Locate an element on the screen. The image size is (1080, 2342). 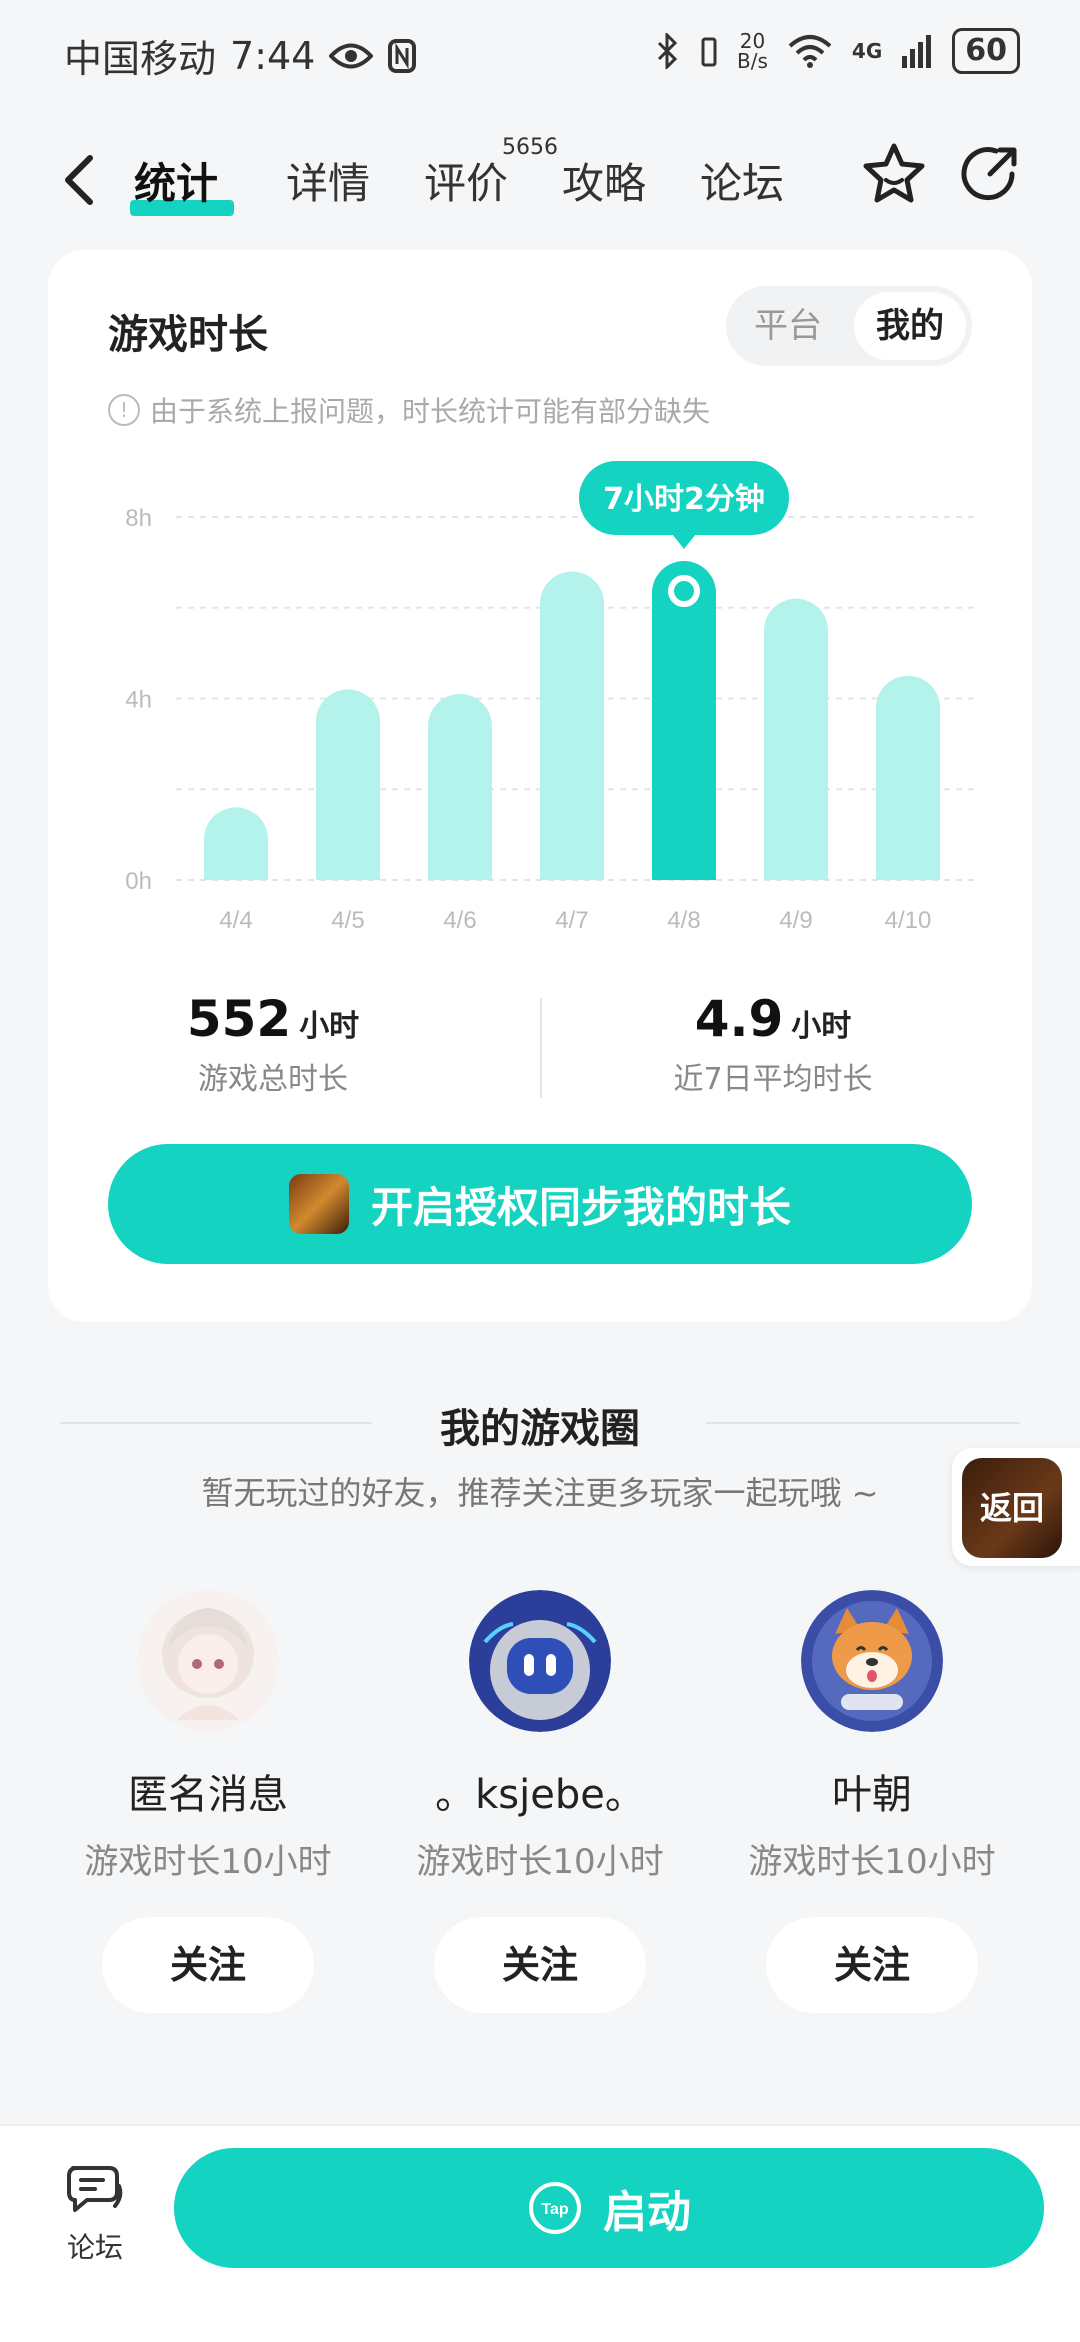
nfc-icon is located at coordinates (402, 55).